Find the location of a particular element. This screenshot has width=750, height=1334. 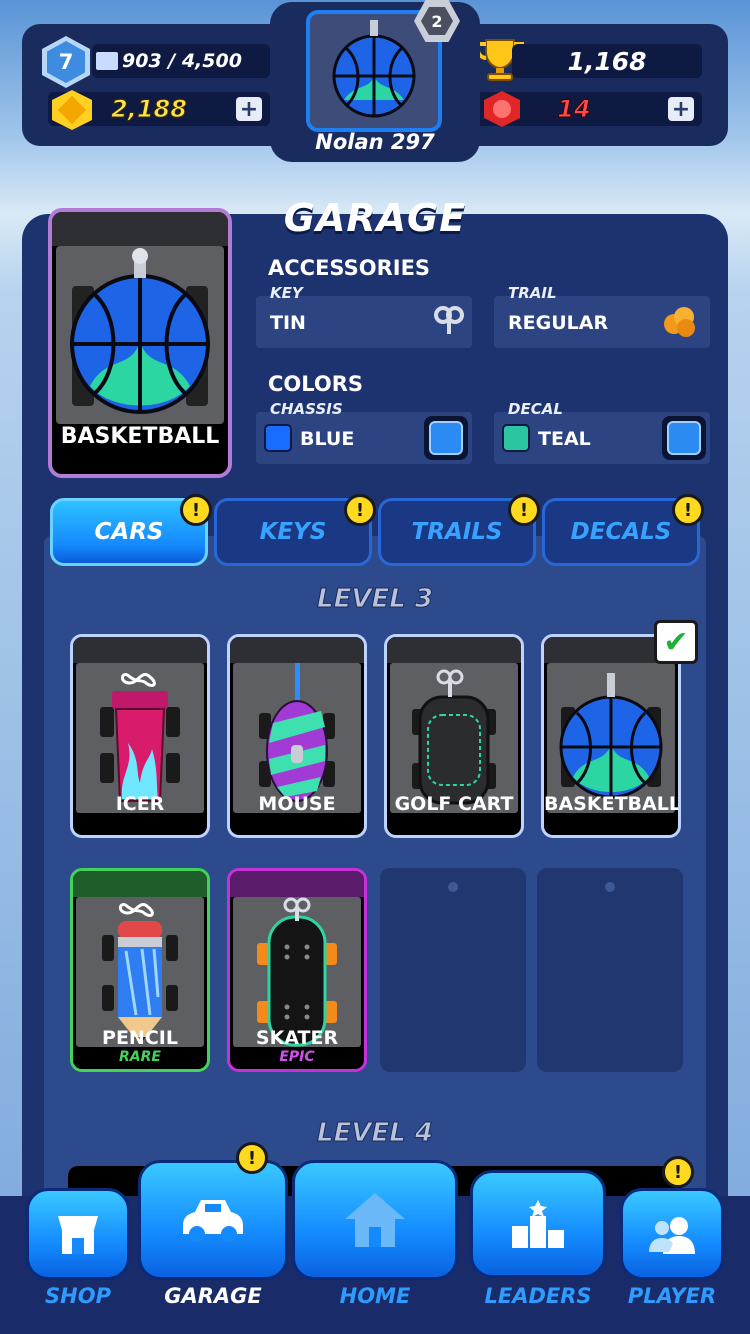

coins-value: 2,188 is located at coordinates (149, 109).